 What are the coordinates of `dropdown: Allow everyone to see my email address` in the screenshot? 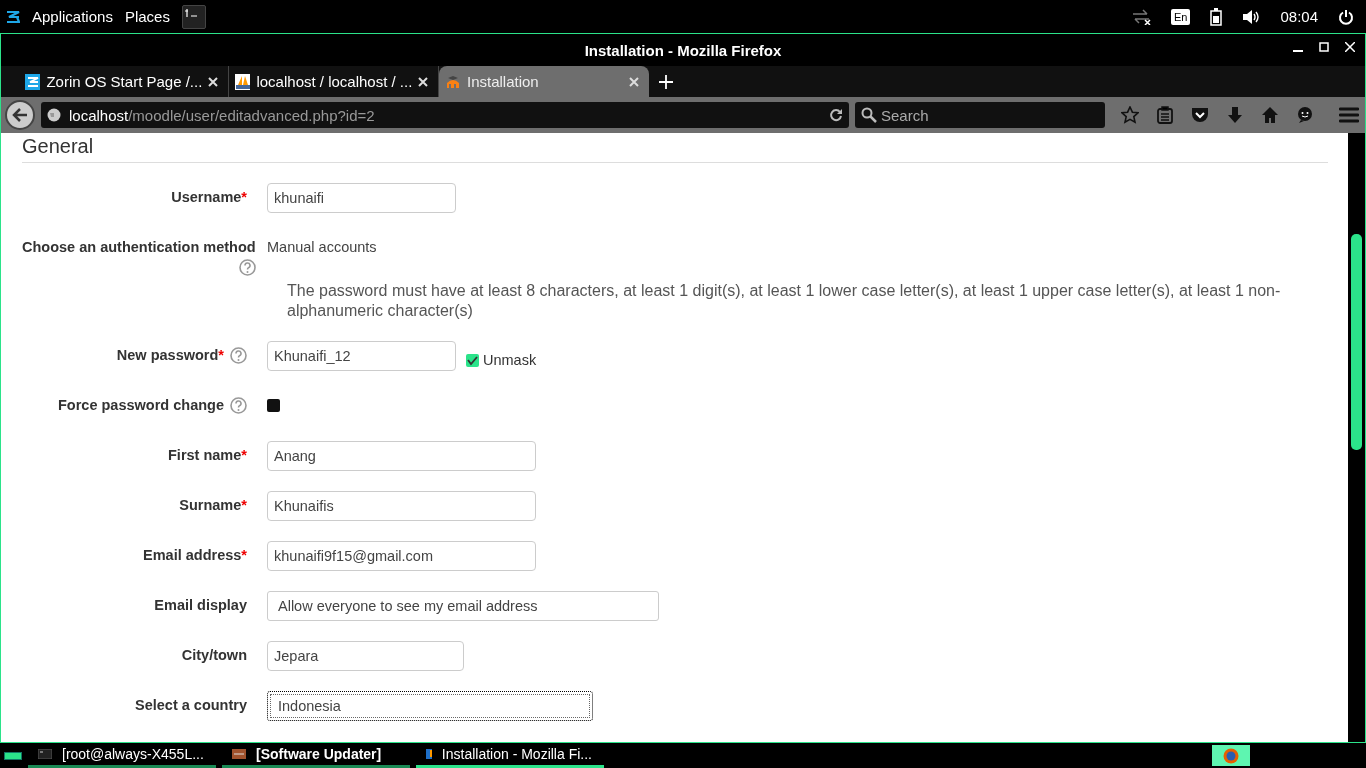 It's located at (463, 606).